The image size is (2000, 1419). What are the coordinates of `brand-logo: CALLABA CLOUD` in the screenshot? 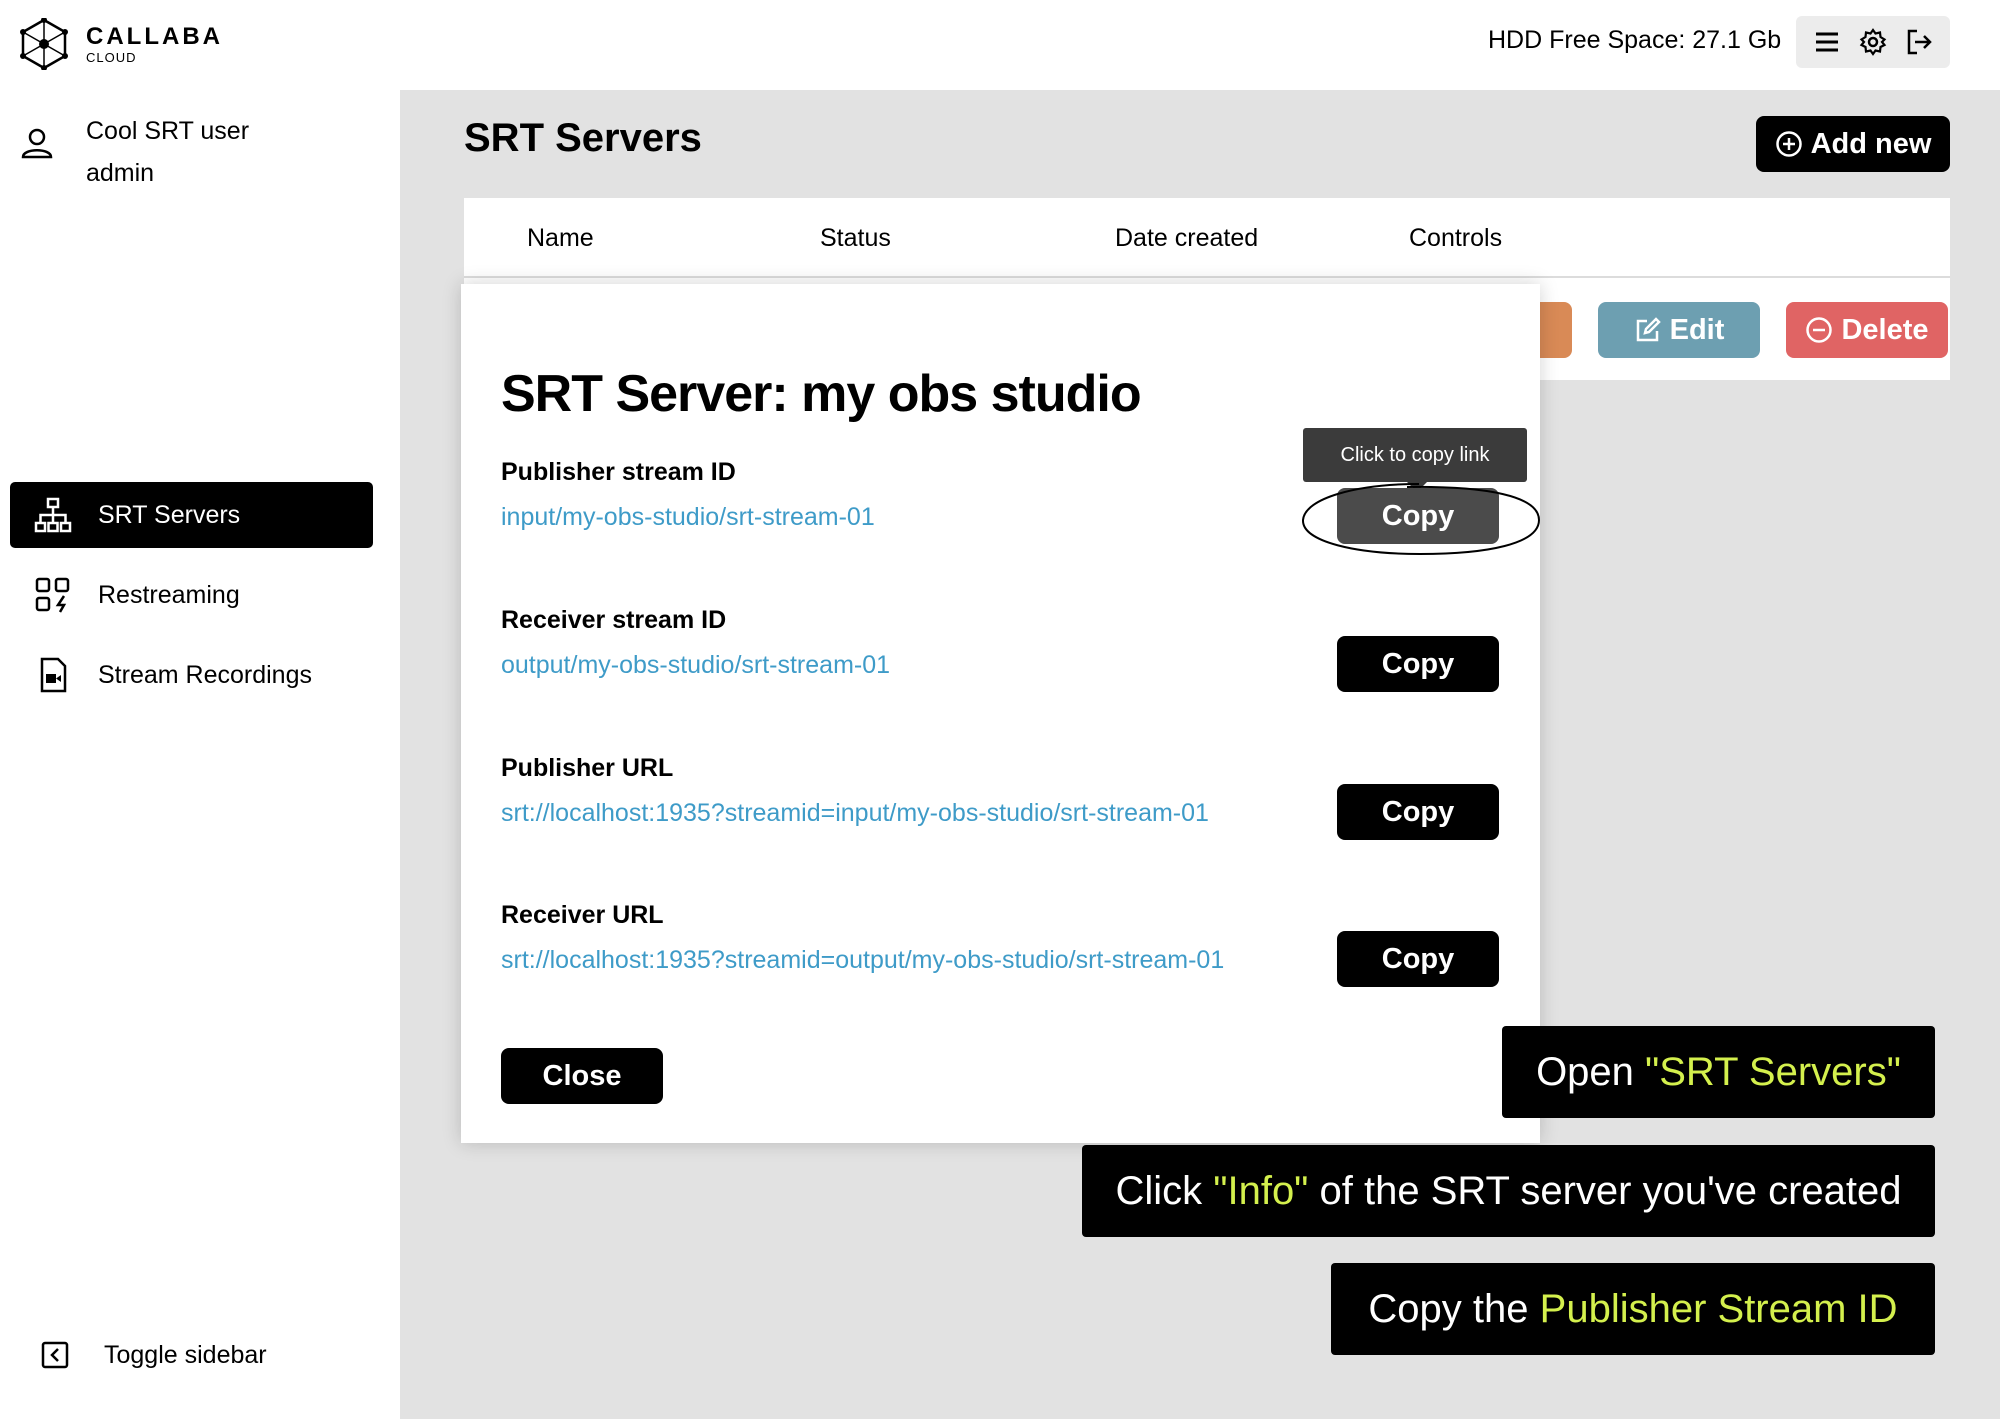 It's located at (121, 44).